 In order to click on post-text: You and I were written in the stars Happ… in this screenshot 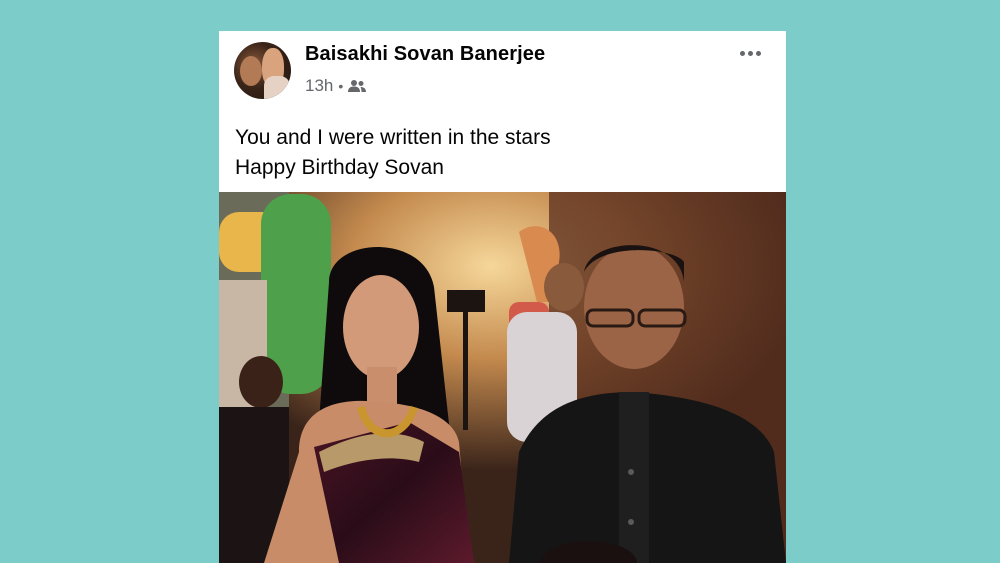, I will do `click(500, 153)`.